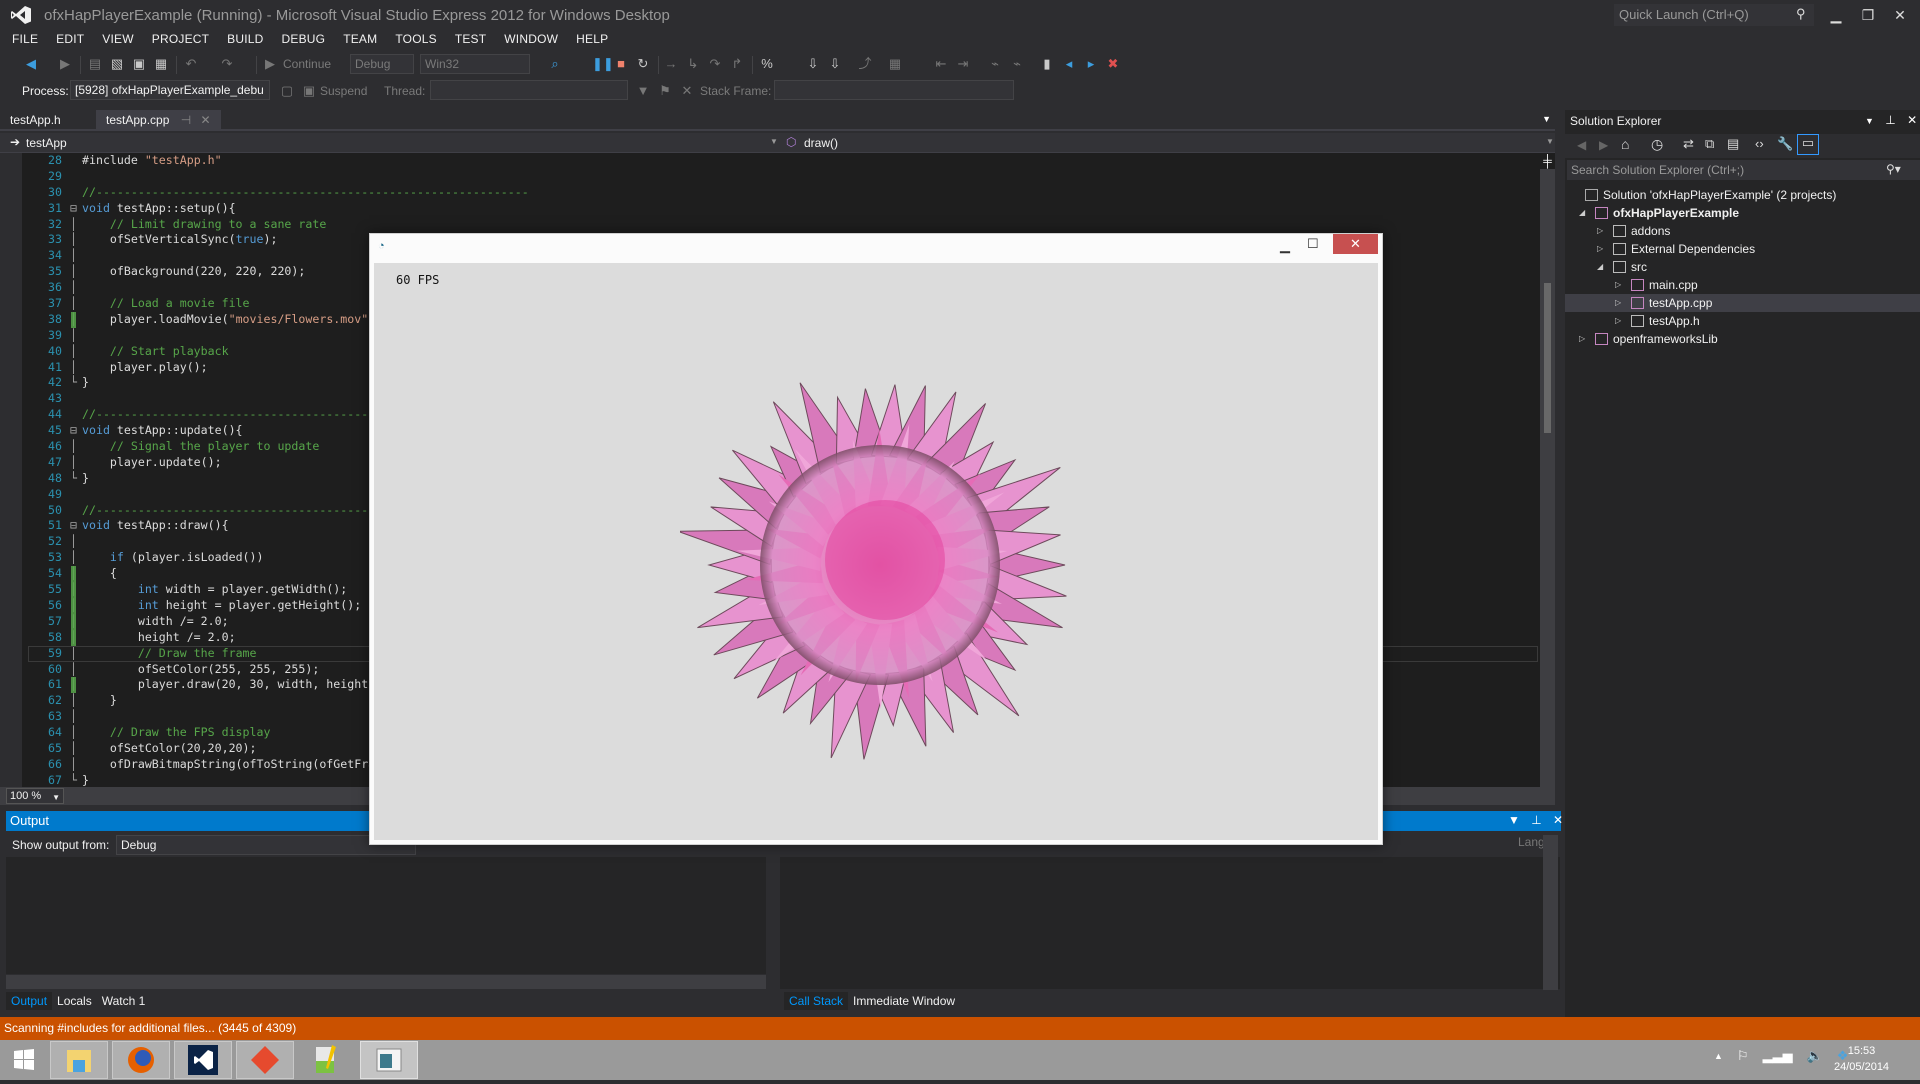 The width and height of the screenshot is (1920, 1084). What do you see at coordinates (227, 64) in the screenshot?
I see `redo-icon: ↷` at bounding box center [227, 64].